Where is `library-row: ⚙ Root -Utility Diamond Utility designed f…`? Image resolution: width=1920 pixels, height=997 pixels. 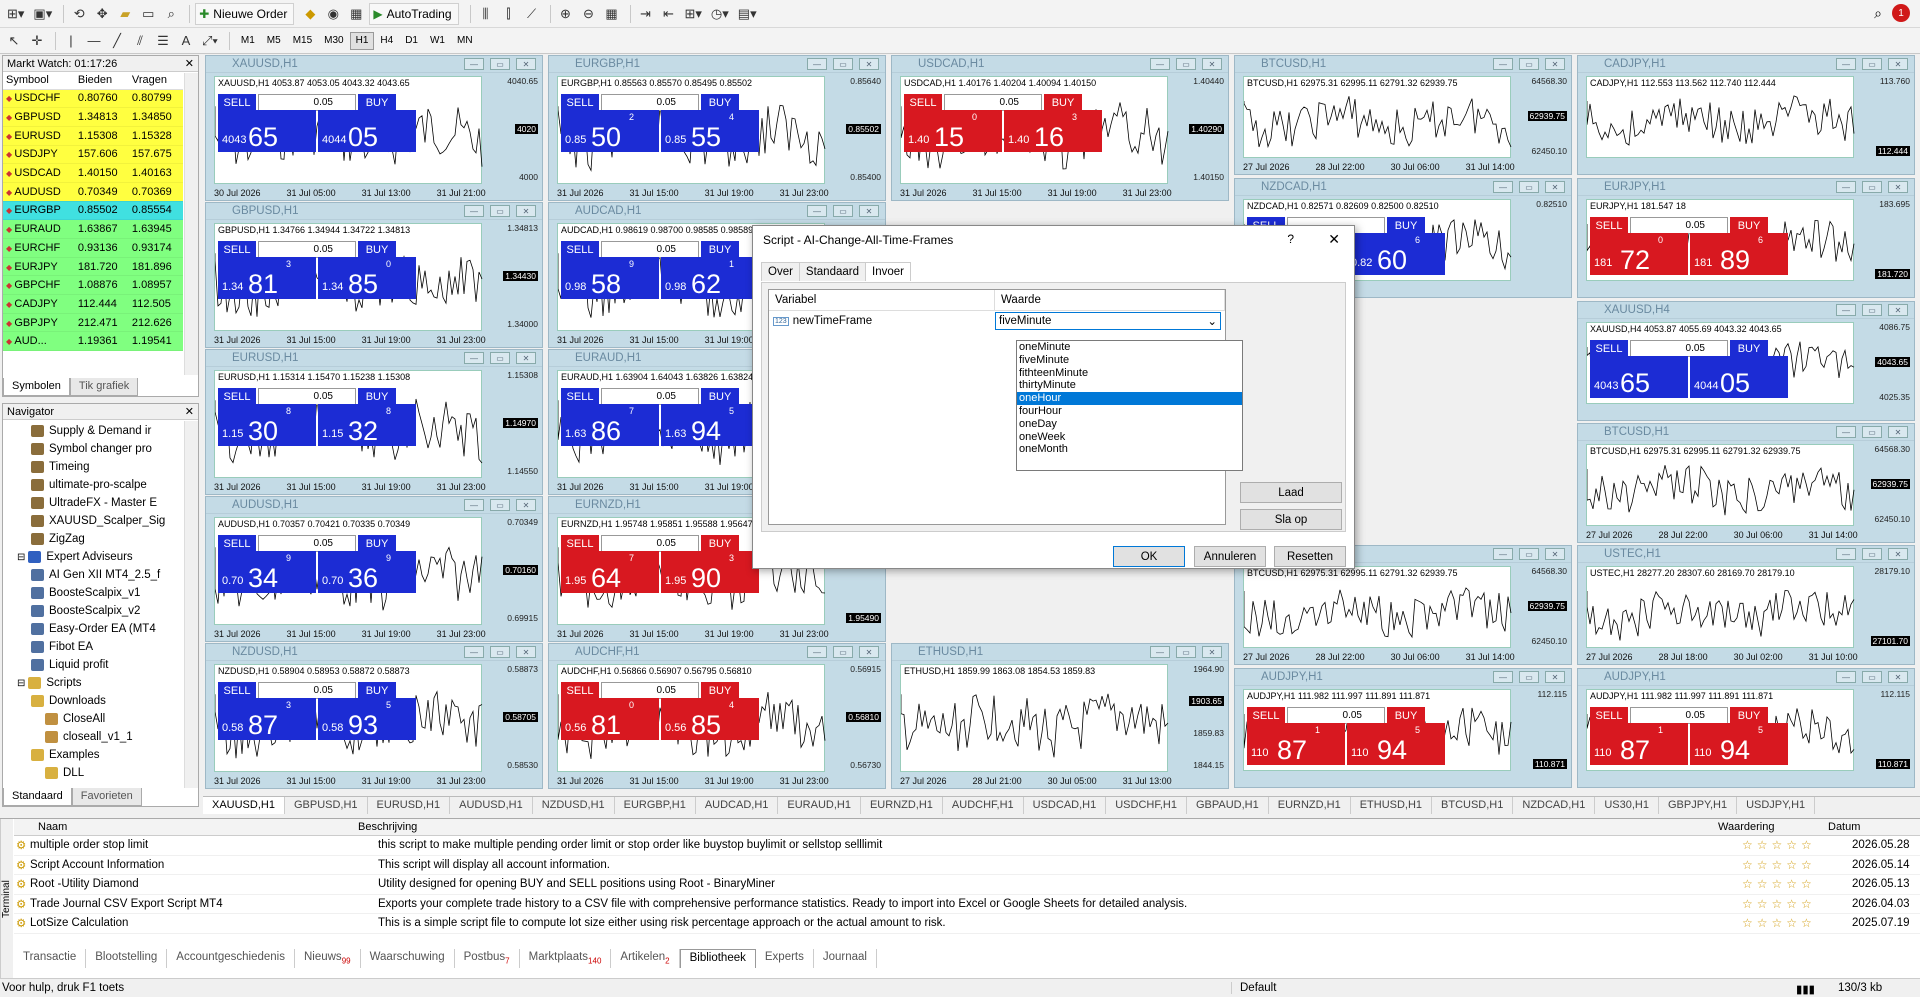
library-row: ⚙ Root -Utility Diamond Utility designed f… is located at coordinates (967, 885).